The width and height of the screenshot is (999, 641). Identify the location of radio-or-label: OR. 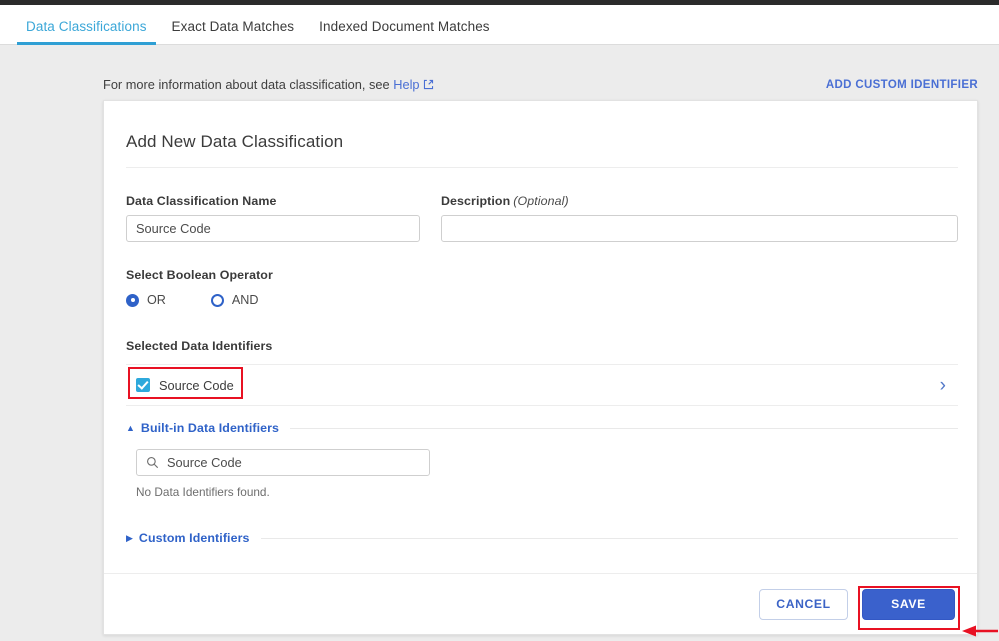
(156, 300).